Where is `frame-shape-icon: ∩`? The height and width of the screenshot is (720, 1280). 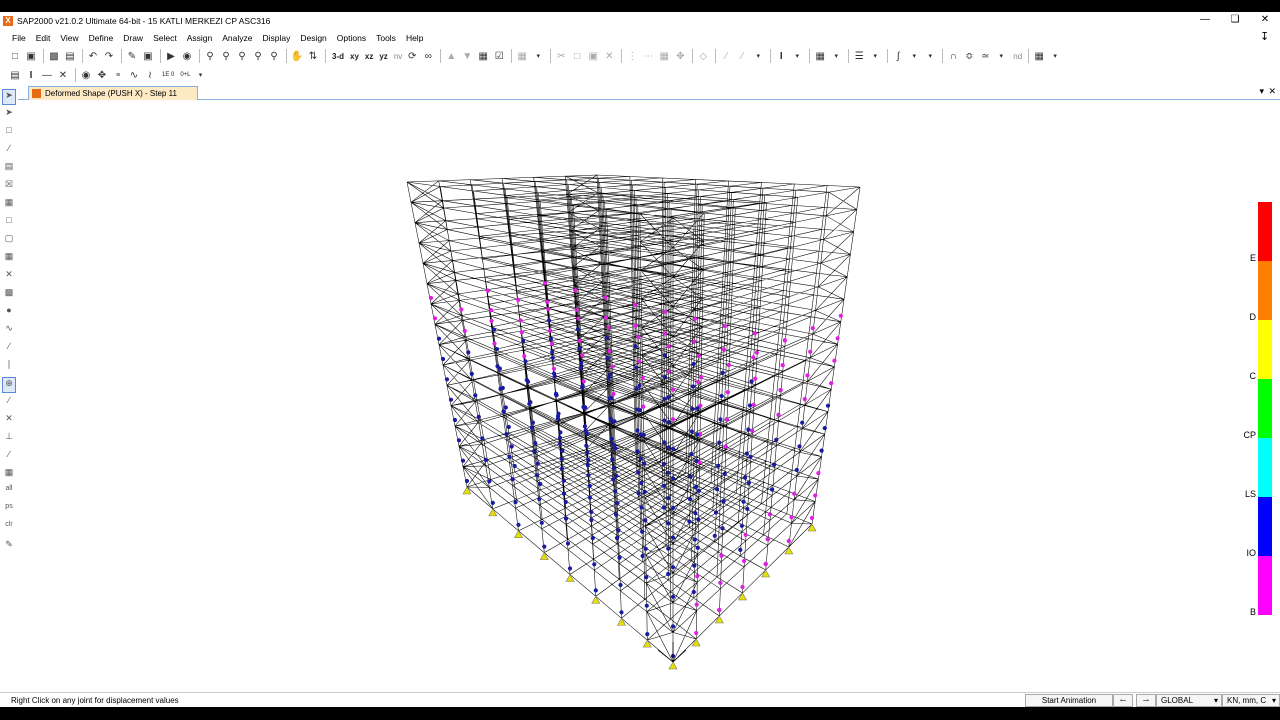 frame-shape-icon: ∩ is located at coordinates (953, 56).